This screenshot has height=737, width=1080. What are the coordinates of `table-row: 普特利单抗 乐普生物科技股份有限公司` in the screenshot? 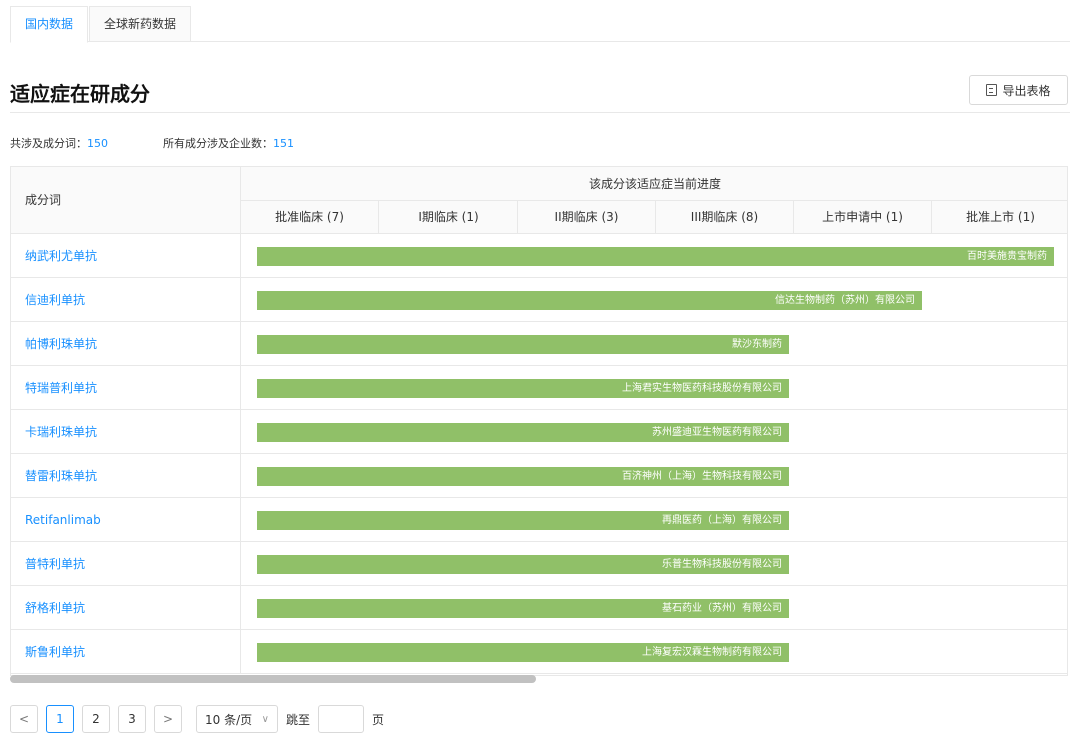 It's located at (539, 564).